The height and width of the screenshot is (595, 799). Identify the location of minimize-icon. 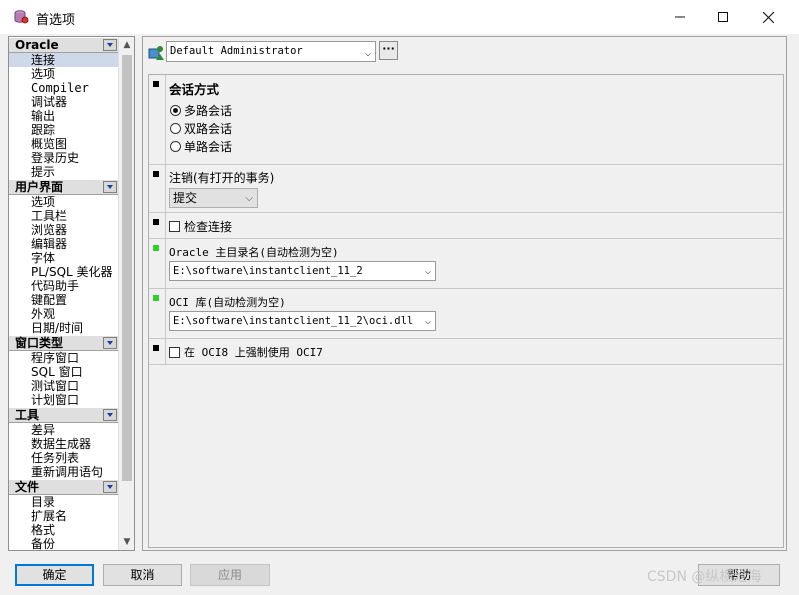
(680, 17).